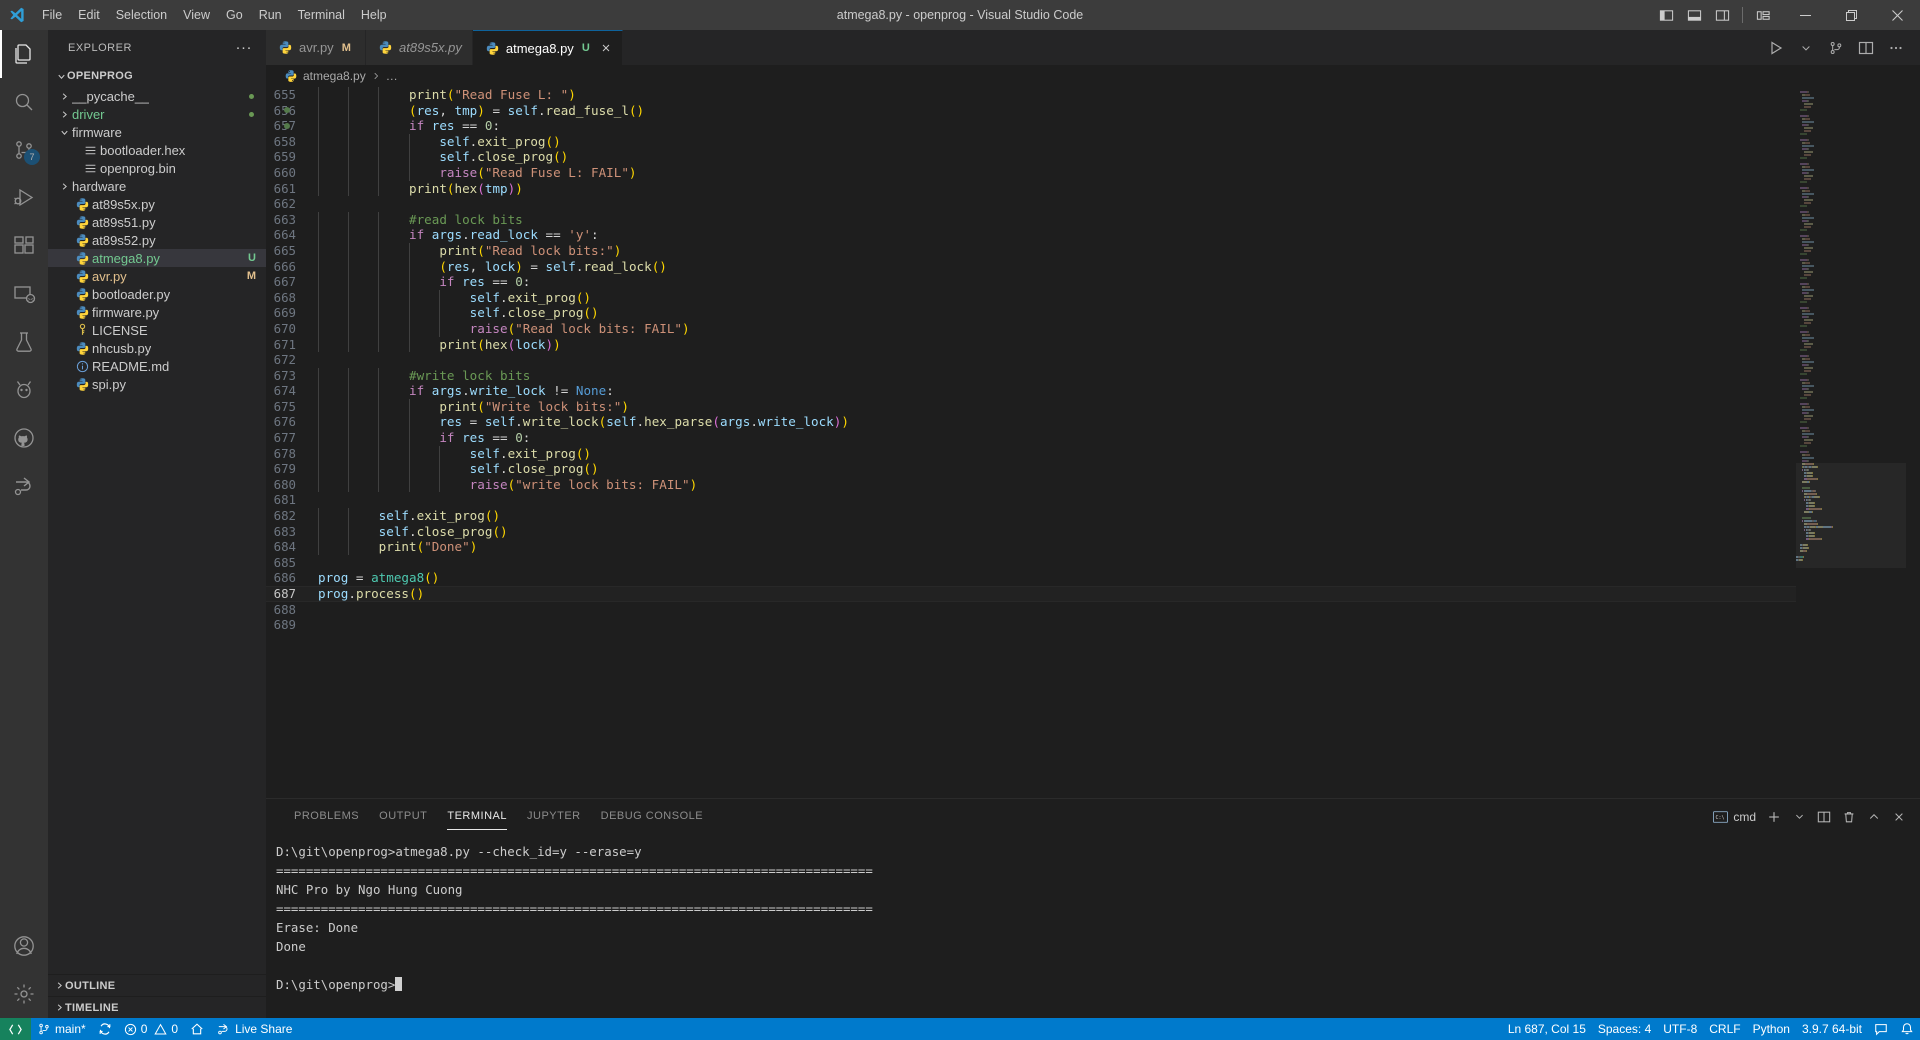  Describe the element at coordinates (1031, 516) in the screenshot. I see `code-line: 682 self.exit_prog()` at that location.